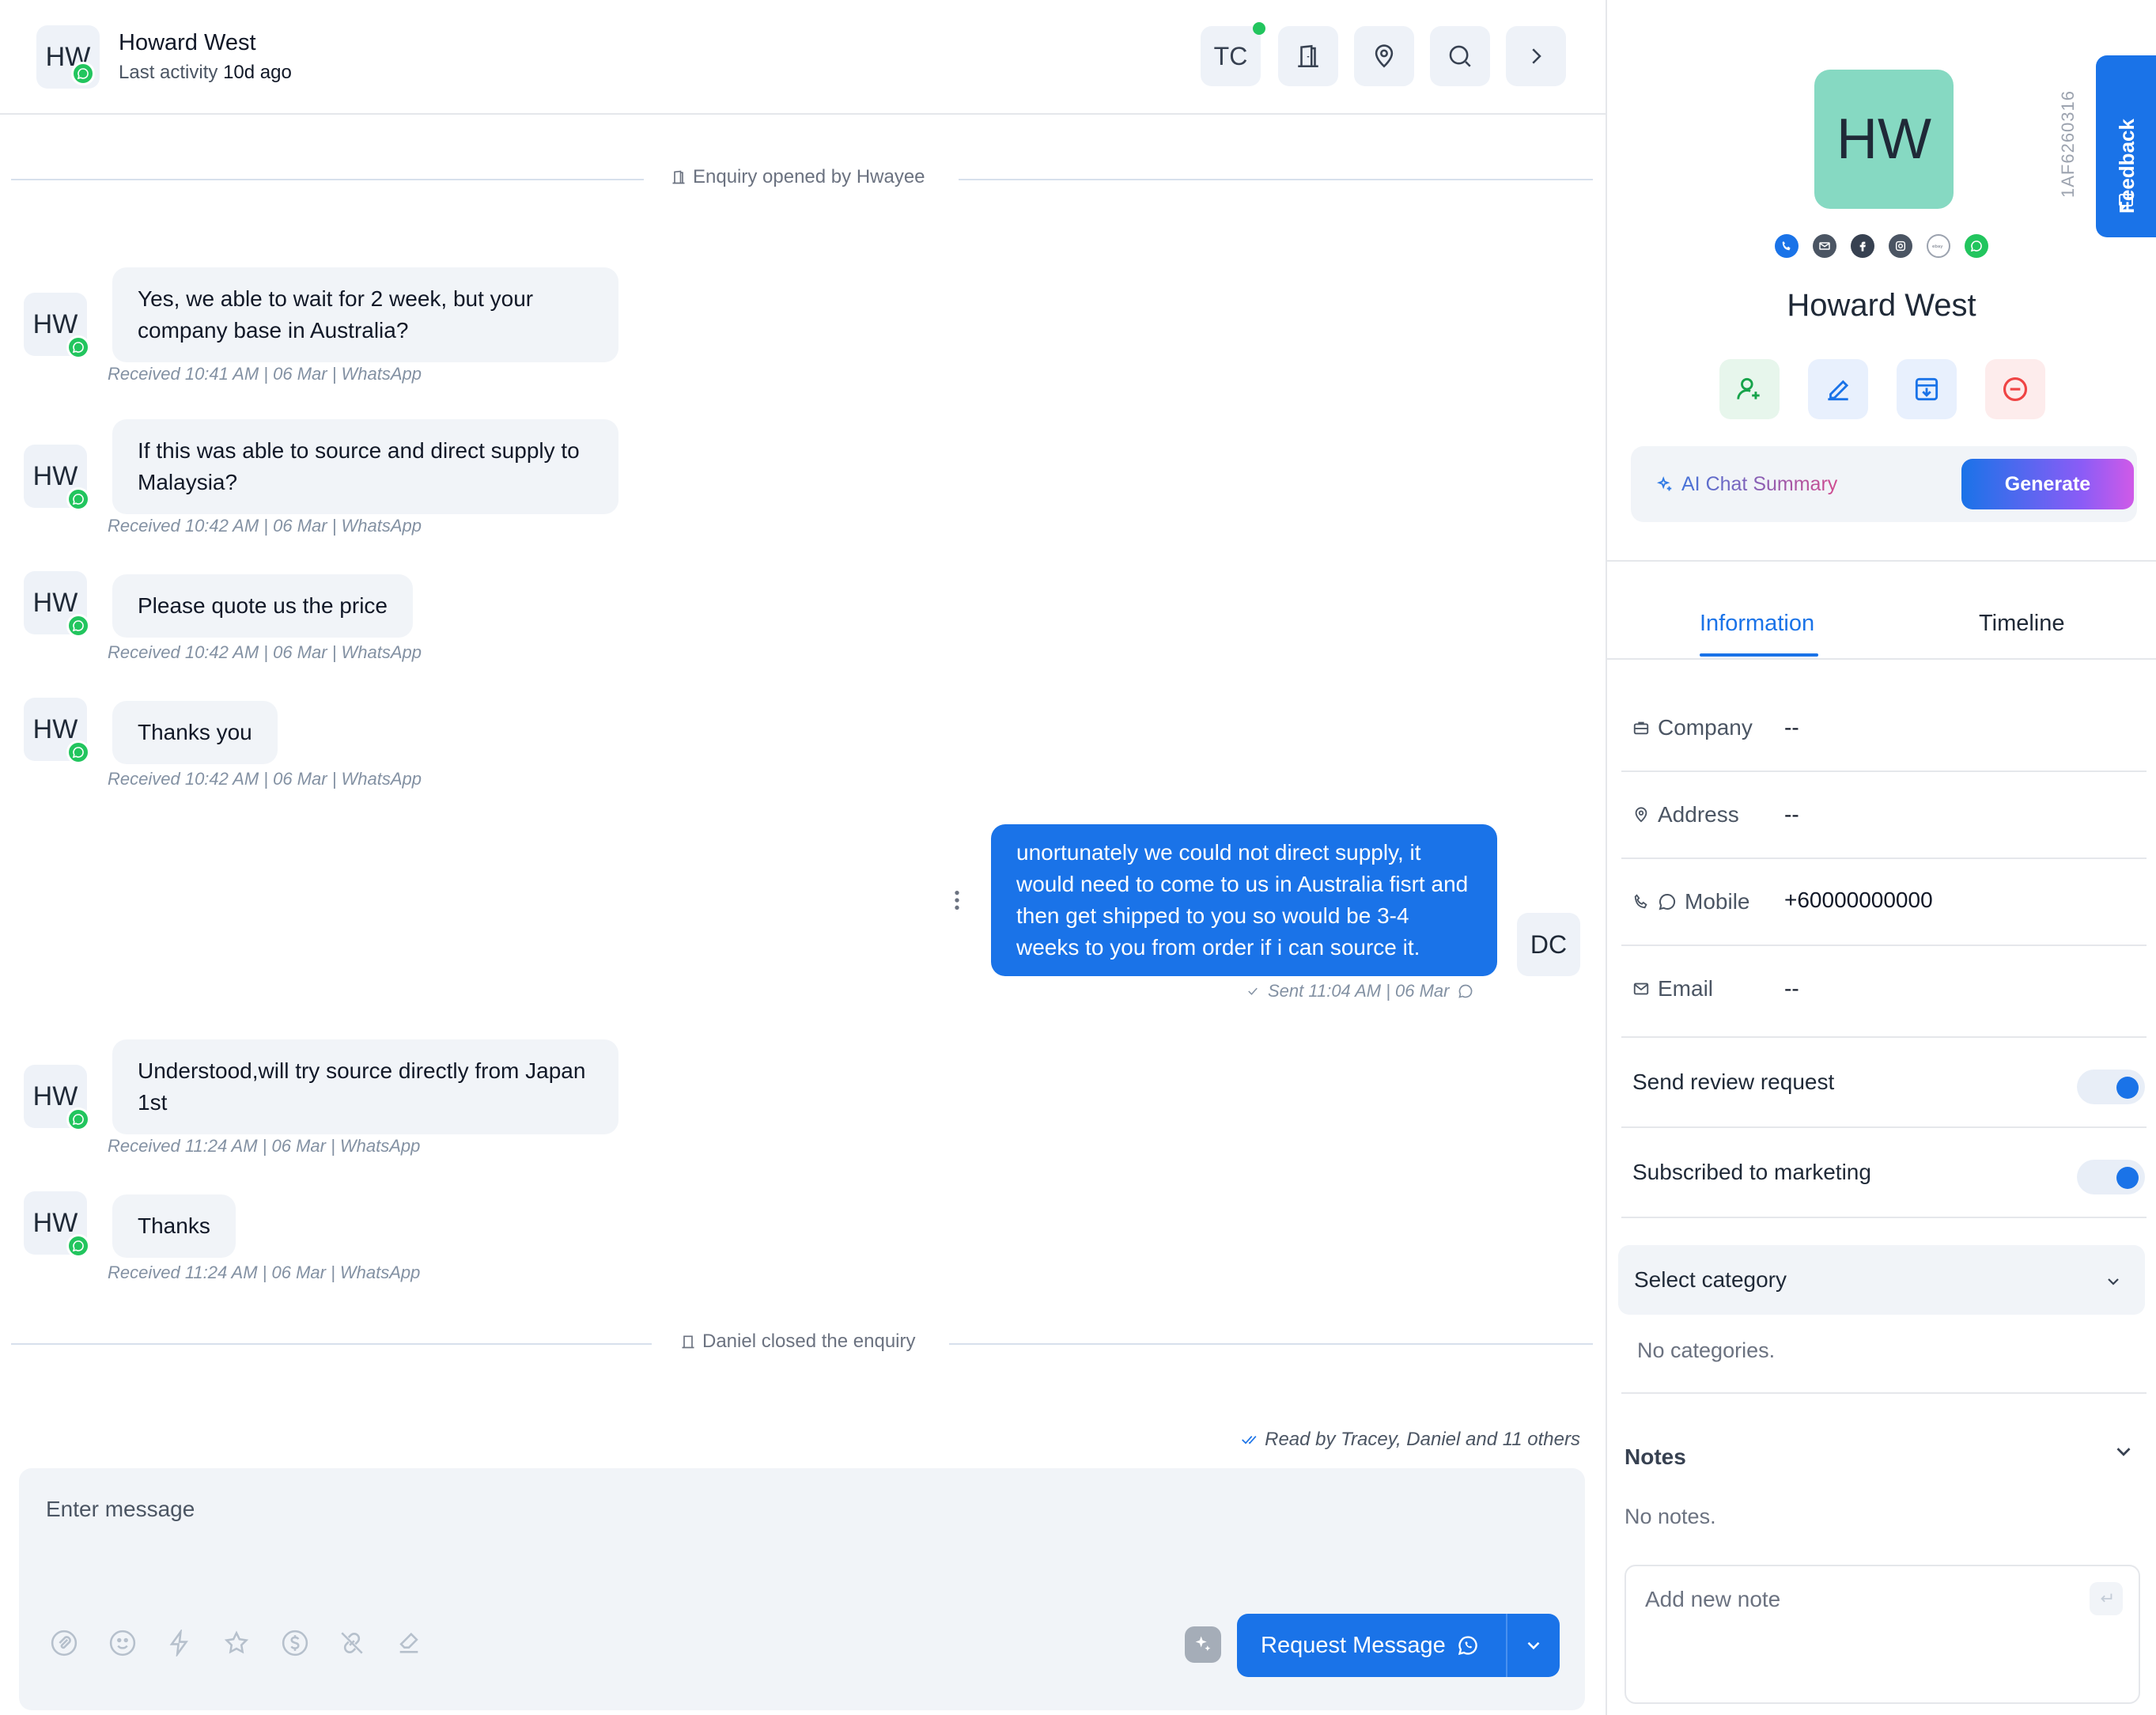 This screenshot has height=1715, width=2156. I want to click on mobile-value: +60000000000, so click(1858, 900).